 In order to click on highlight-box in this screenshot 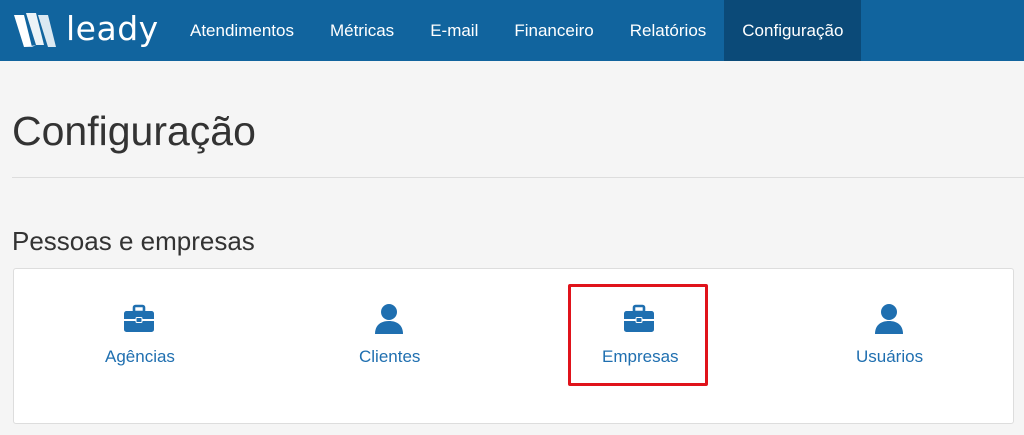, I will do `click(638, 335)`.